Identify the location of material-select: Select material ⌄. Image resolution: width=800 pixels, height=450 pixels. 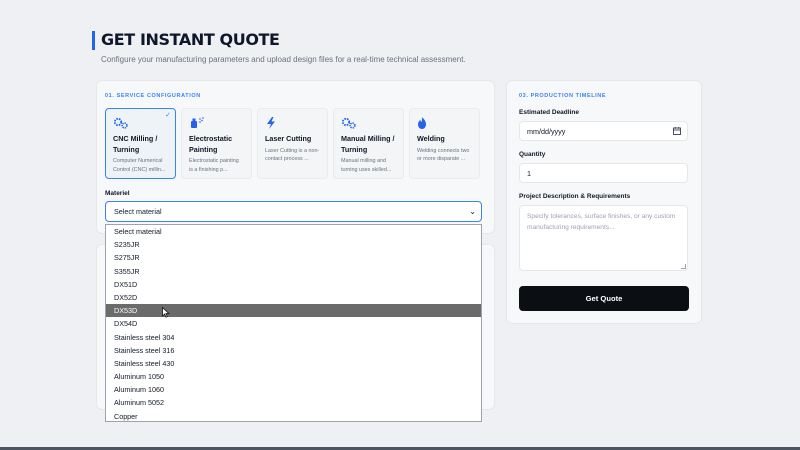
(293, 211).